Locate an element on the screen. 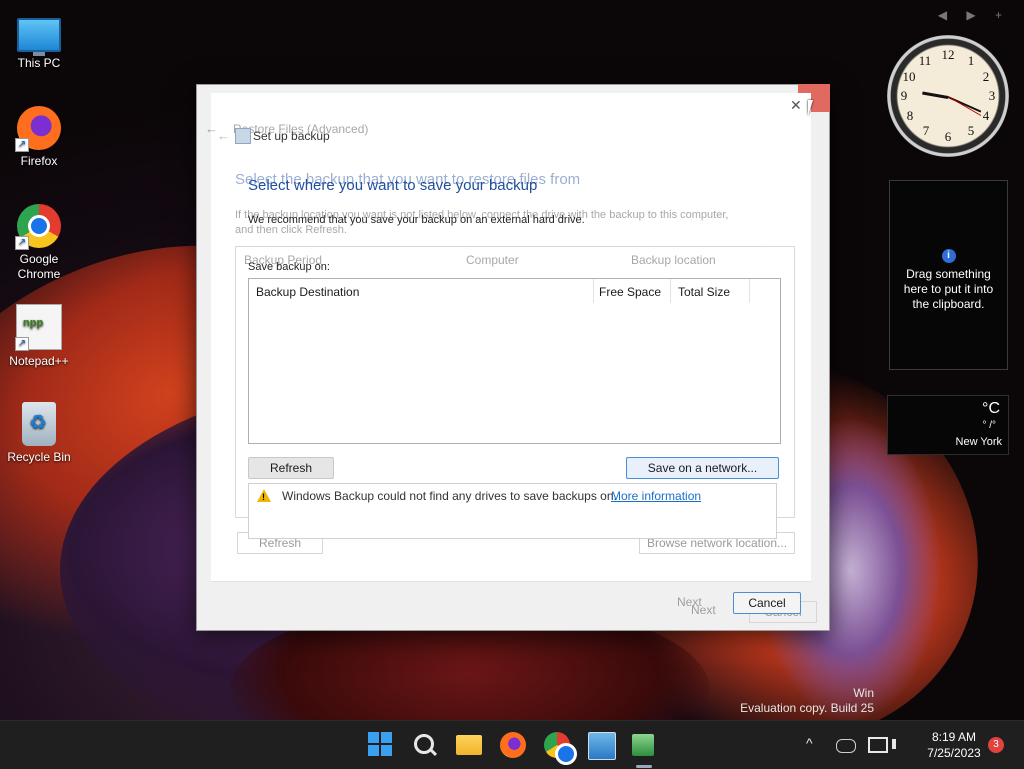 The image size is (1024, 769). mouse-cursor is located at coordinates (814, 108).